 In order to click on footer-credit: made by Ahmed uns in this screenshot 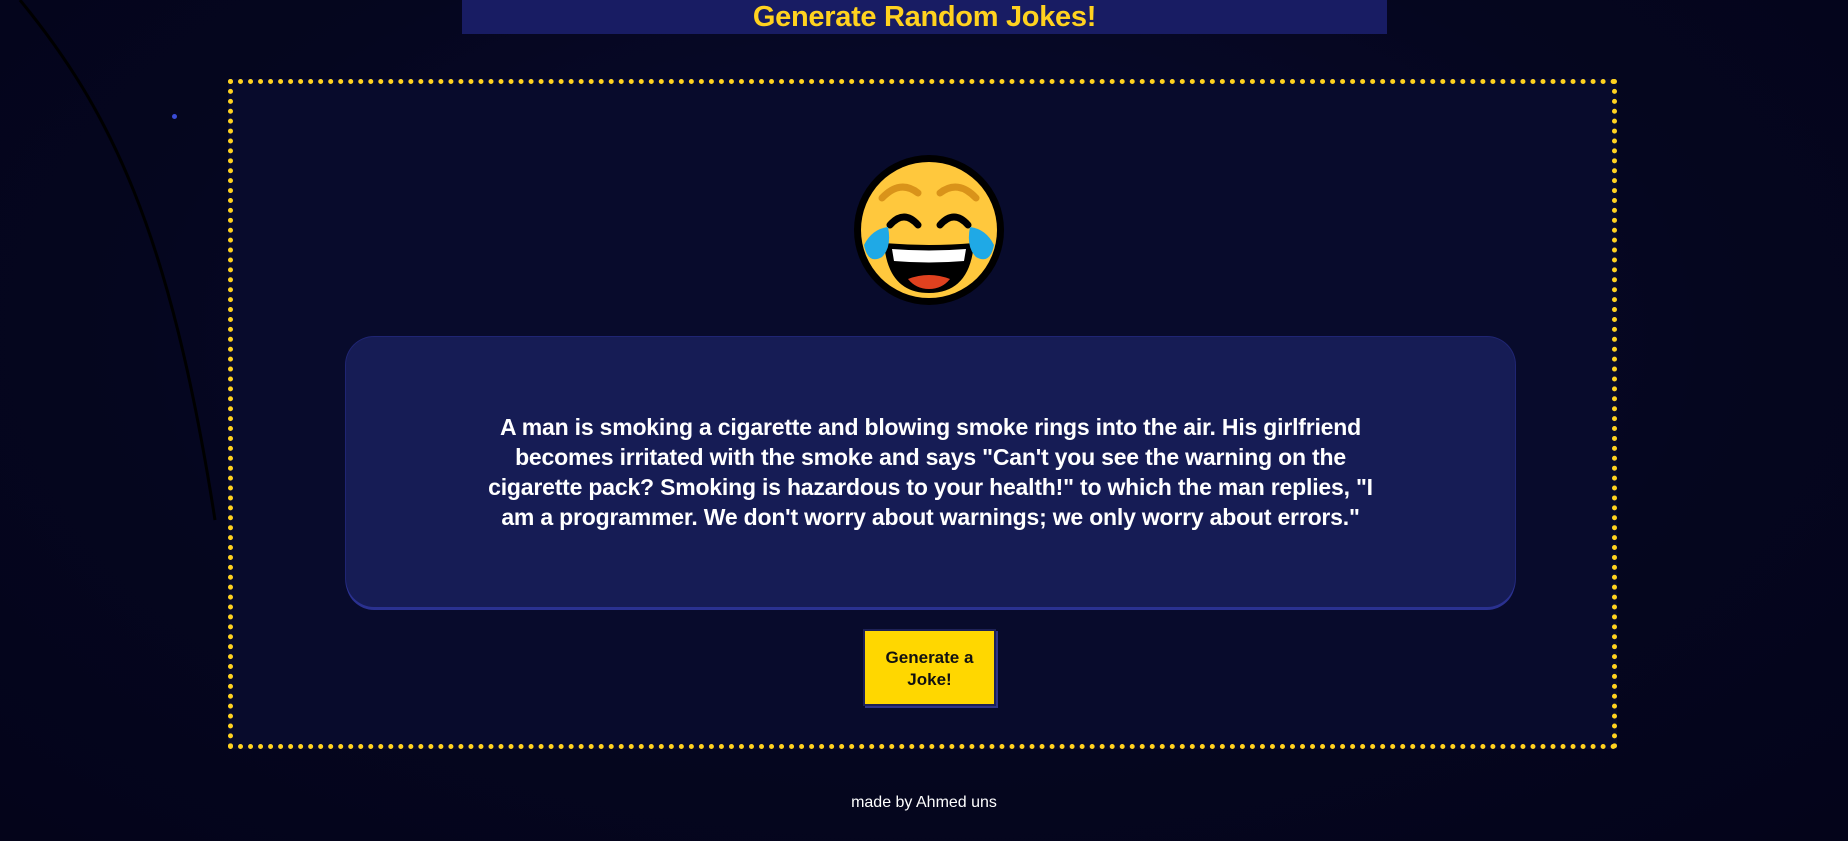, I will do `click(924, 802)`.